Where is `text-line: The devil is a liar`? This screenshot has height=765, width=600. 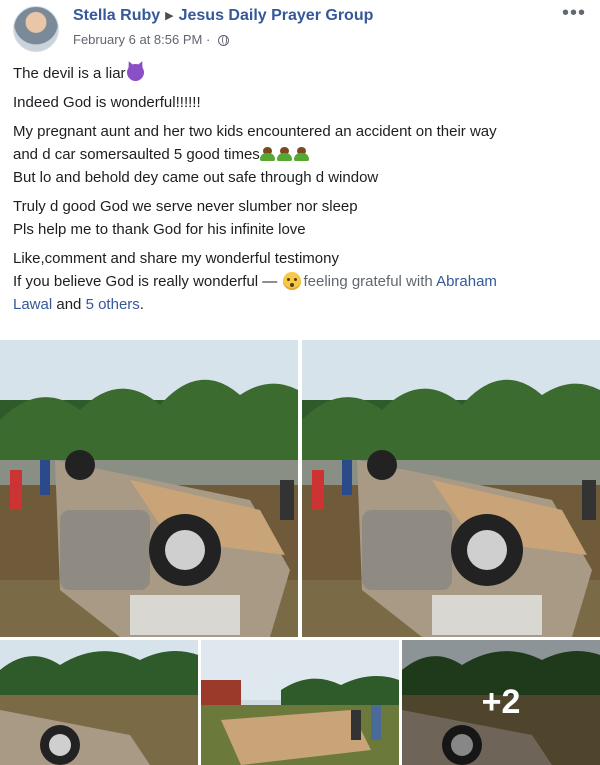 text-line: The devil is a liar is located at coordinates (69, 73).